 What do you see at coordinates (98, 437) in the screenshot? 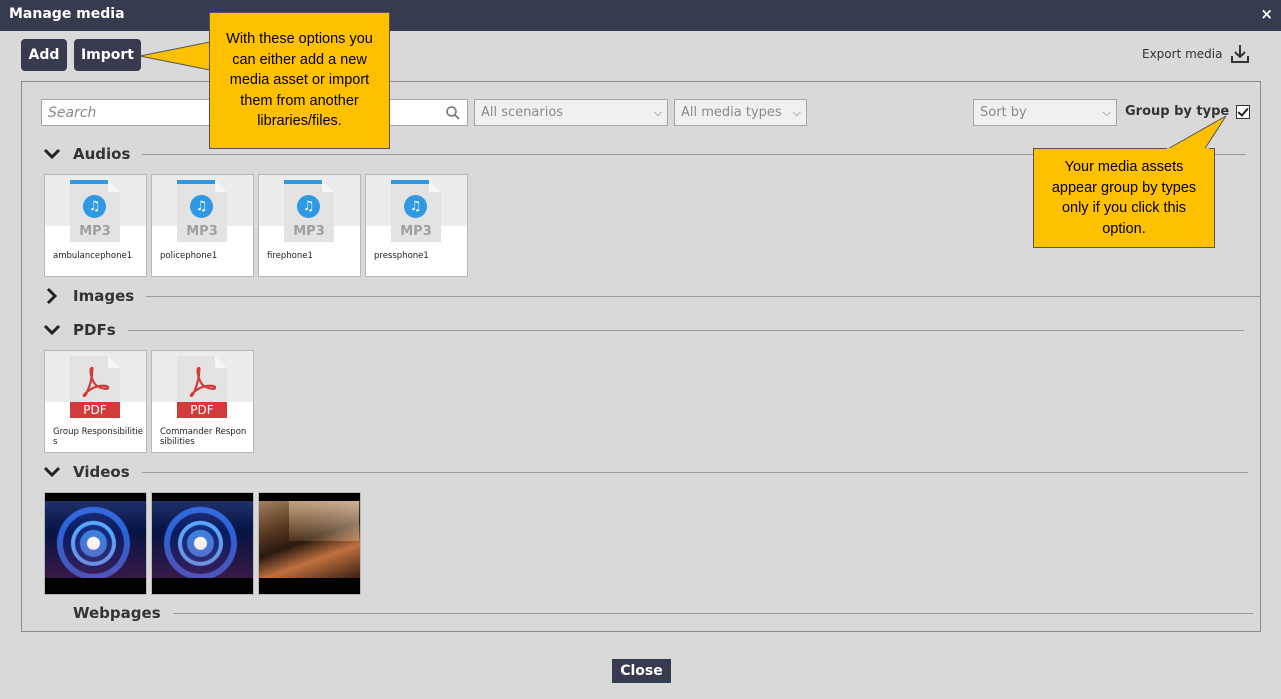
I see `media-name: Group Responsibilities` at bounding box center [98, 437].